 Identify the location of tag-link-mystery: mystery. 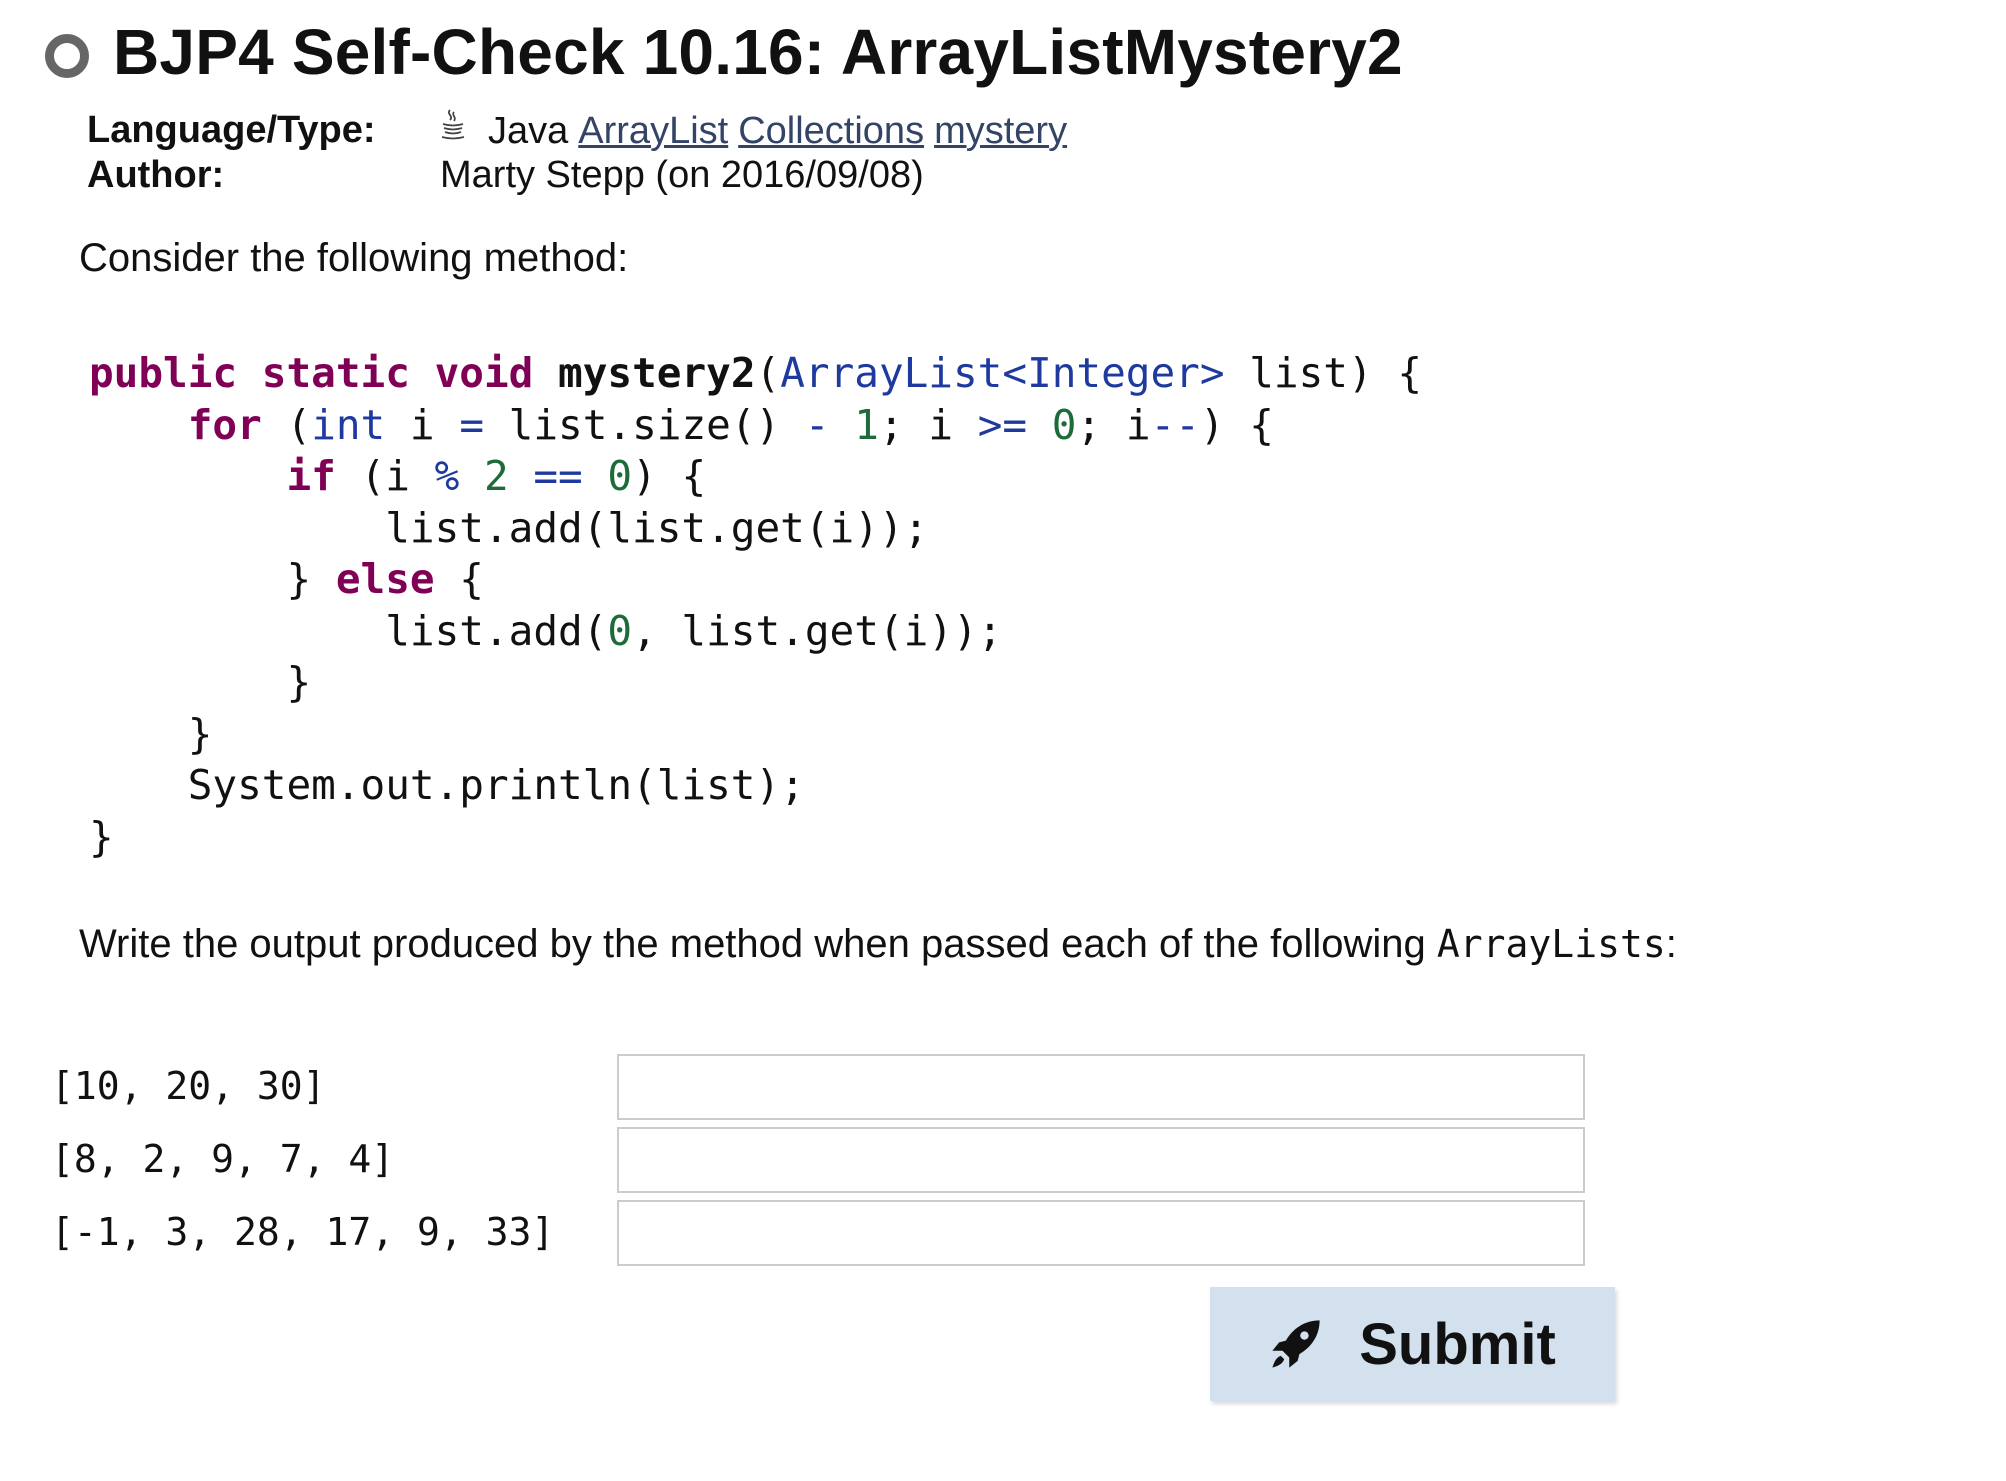
(1000, 131).